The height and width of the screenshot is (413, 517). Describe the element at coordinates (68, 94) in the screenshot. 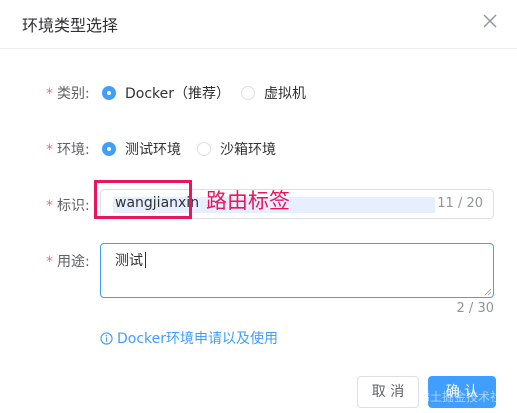

I see `category-label: * 类别:` at that location.